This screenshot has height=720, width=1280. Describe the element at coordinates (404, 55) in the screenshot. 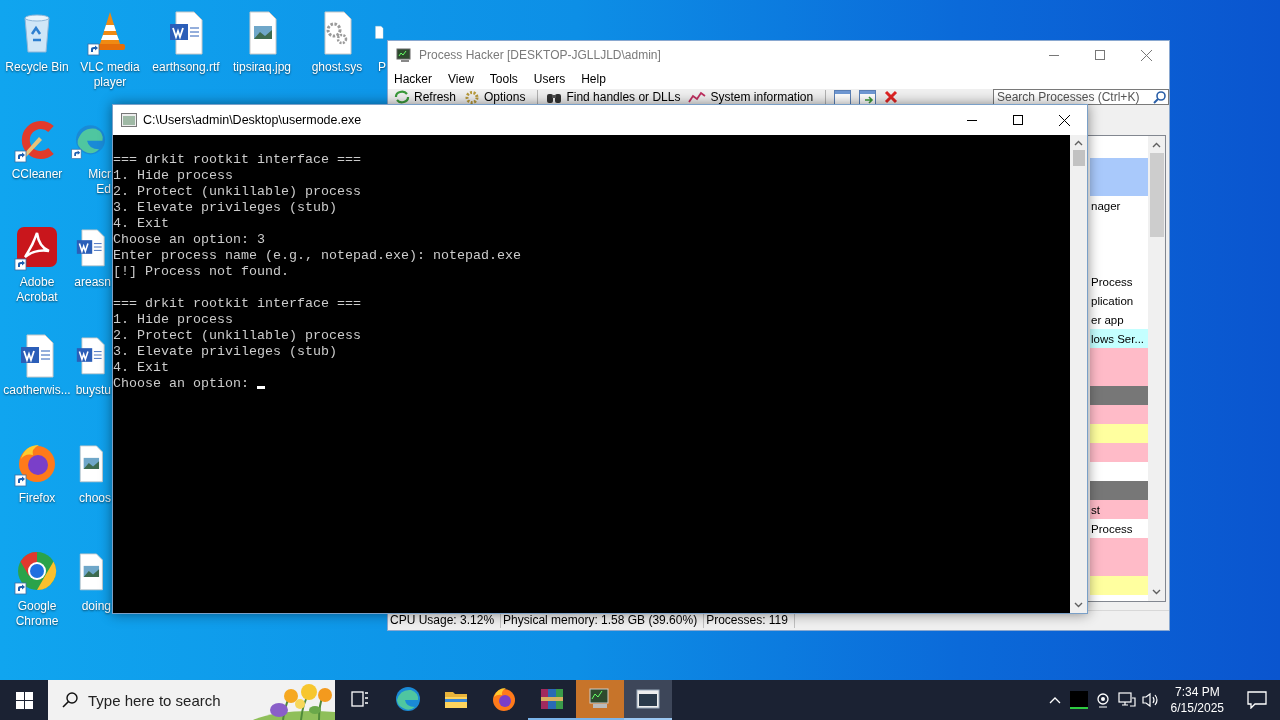

I see `monitor-icon` at that location.